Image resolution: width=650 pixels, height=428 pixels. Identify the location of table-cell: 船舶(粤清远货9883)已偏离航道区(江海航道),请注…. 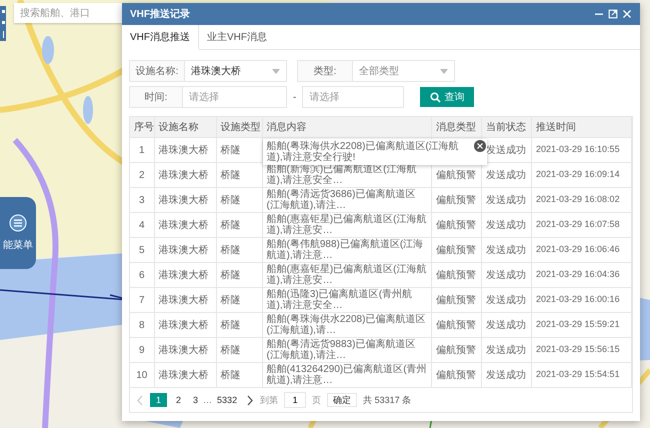
(341, 350).